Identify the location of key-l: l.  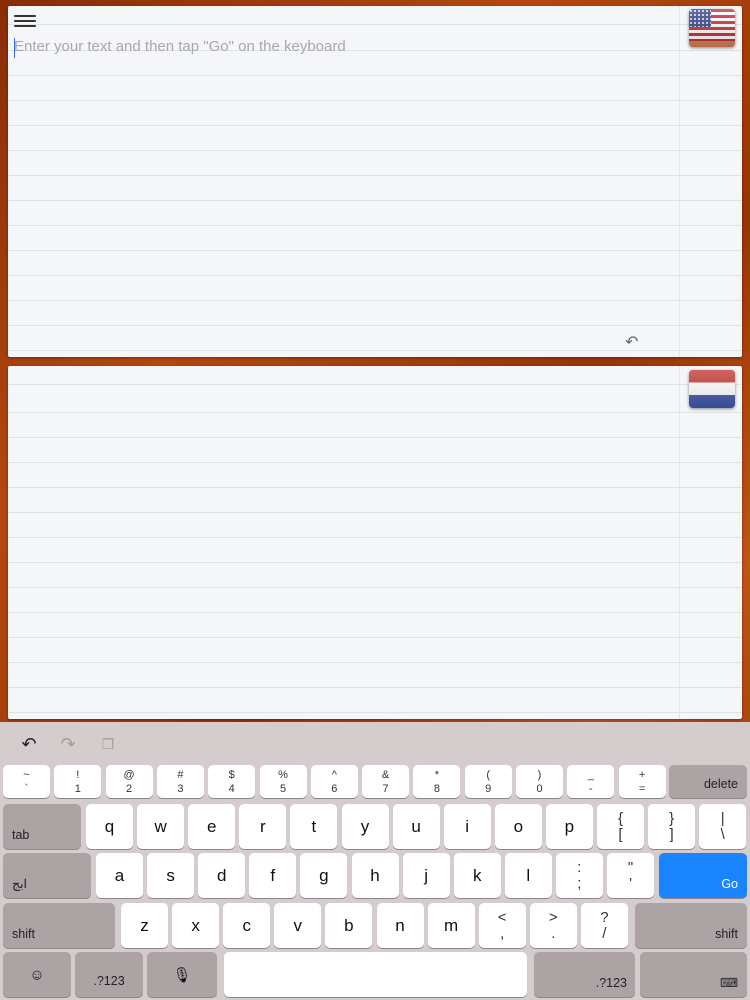
(528, 875).